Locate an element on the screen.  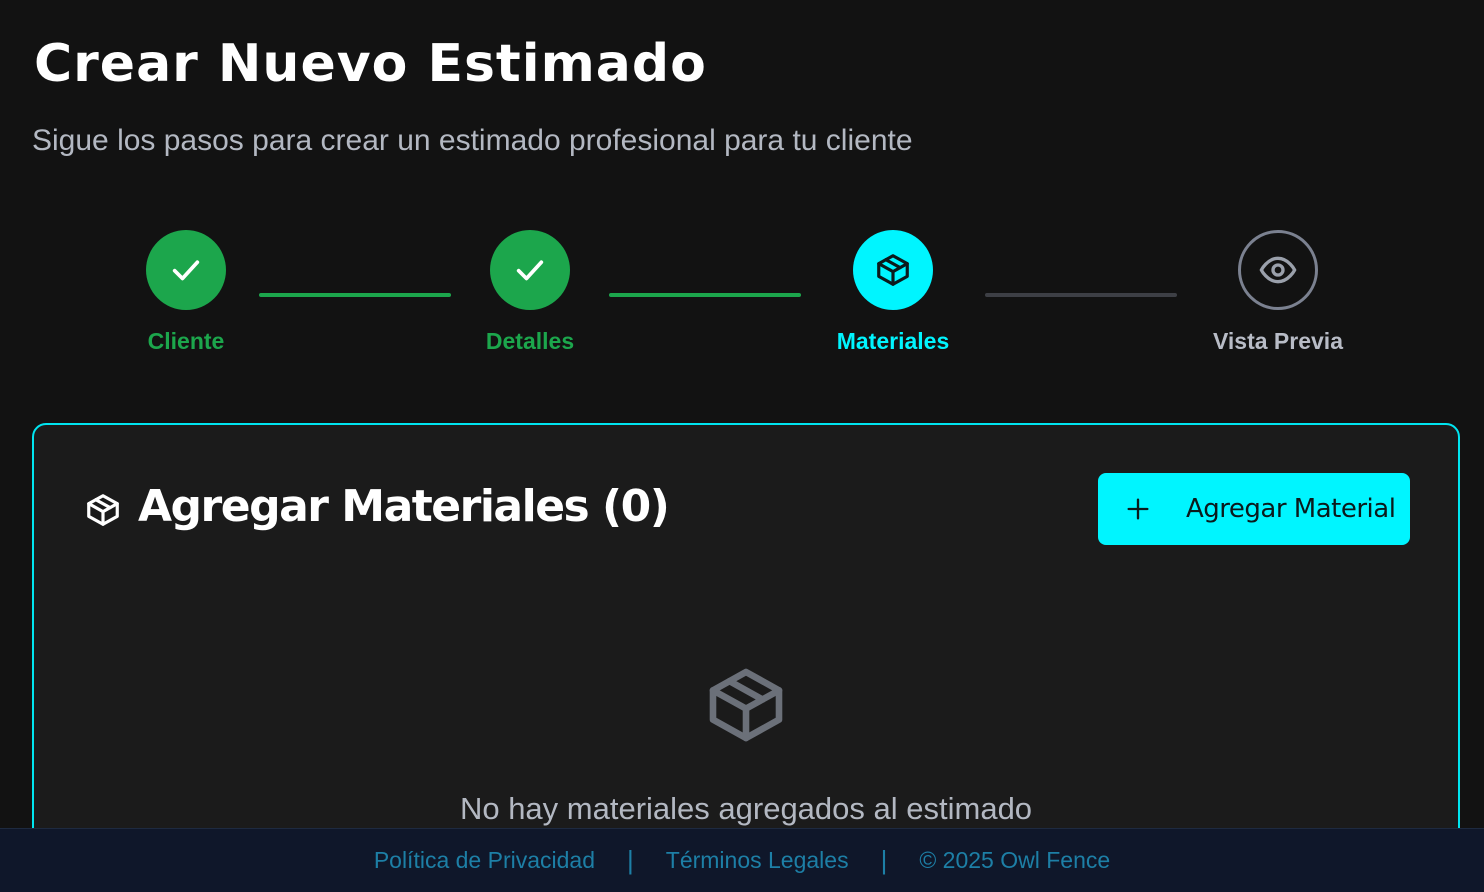
step-label: Cliente is located at coordinates (186, 341).